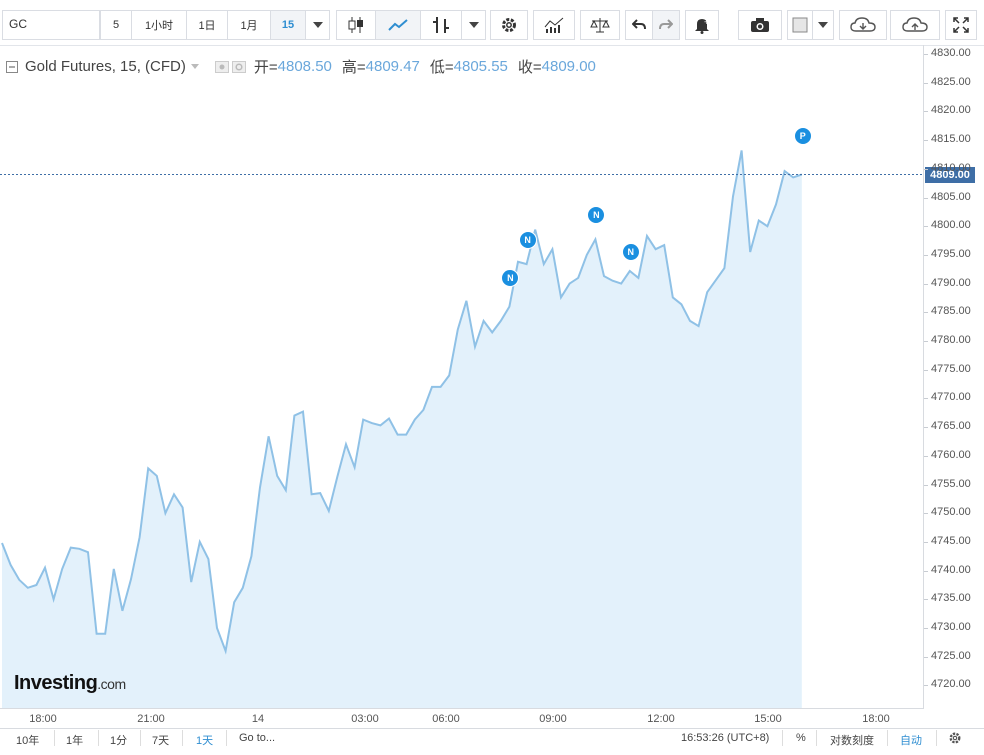  Describe the element at coordinates (204, 740) in the screenshot. I see `range-1d: 1天` at that location.